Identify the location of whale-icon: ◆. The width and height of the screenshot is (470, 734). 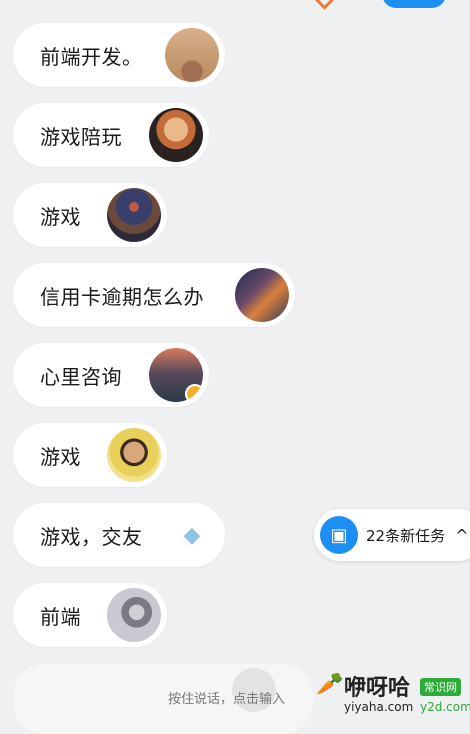
(192, 535).